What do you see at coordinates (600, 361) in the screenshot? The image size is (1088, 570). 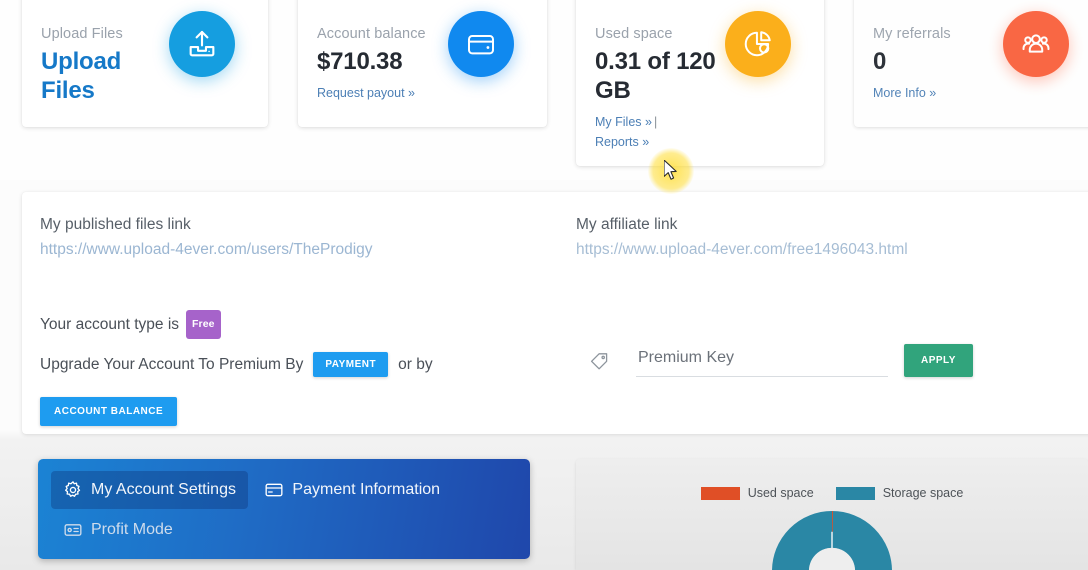 I see `tag-icon` at bounding box center [600, 361].